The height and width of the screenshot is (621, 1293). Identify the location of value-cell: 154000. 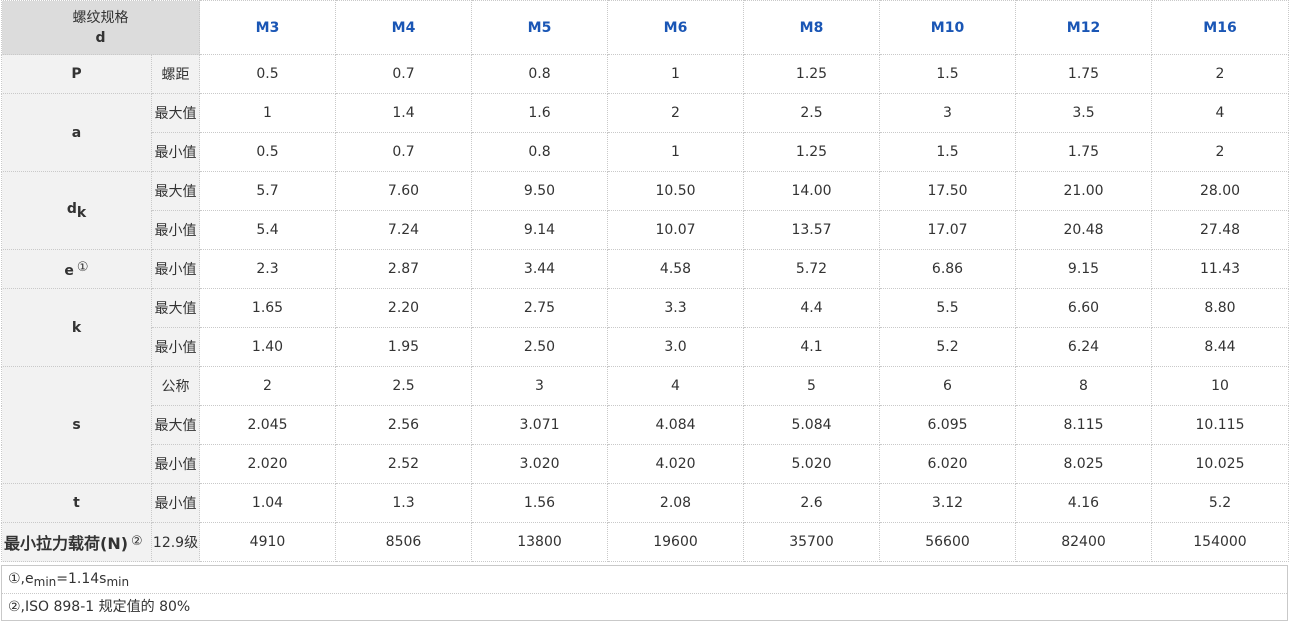
(1220, 542).